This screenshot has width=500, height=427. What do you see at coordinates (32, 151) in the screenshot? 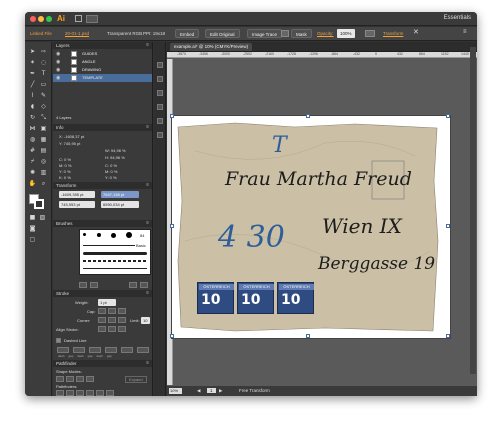
I see `mesh-tool-icon: #` at bounding box center [32, 151].